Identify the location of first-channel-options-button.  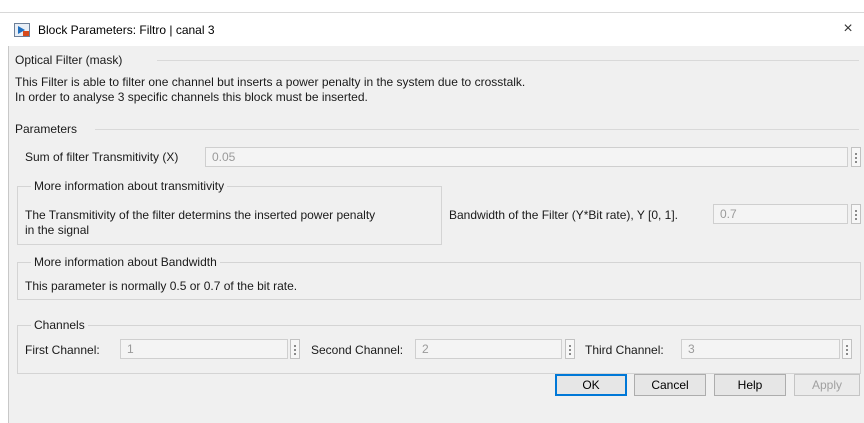
(295, 349).